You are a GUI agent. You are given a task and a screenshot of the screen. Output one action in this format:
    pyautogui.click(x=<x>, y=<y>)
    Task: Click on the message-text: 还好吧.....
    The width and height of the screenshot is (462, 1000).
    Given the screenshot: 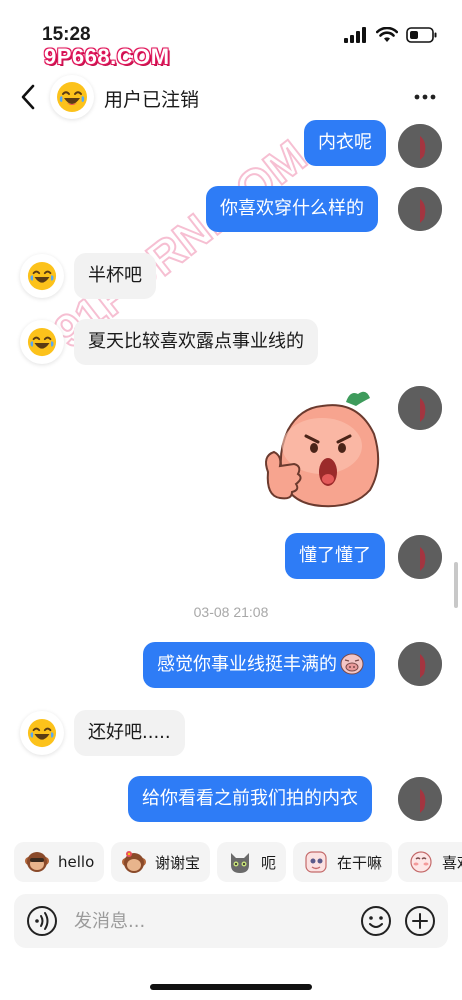 What is the action you would take?
    pyautogui.click(x=129, y=732)
    